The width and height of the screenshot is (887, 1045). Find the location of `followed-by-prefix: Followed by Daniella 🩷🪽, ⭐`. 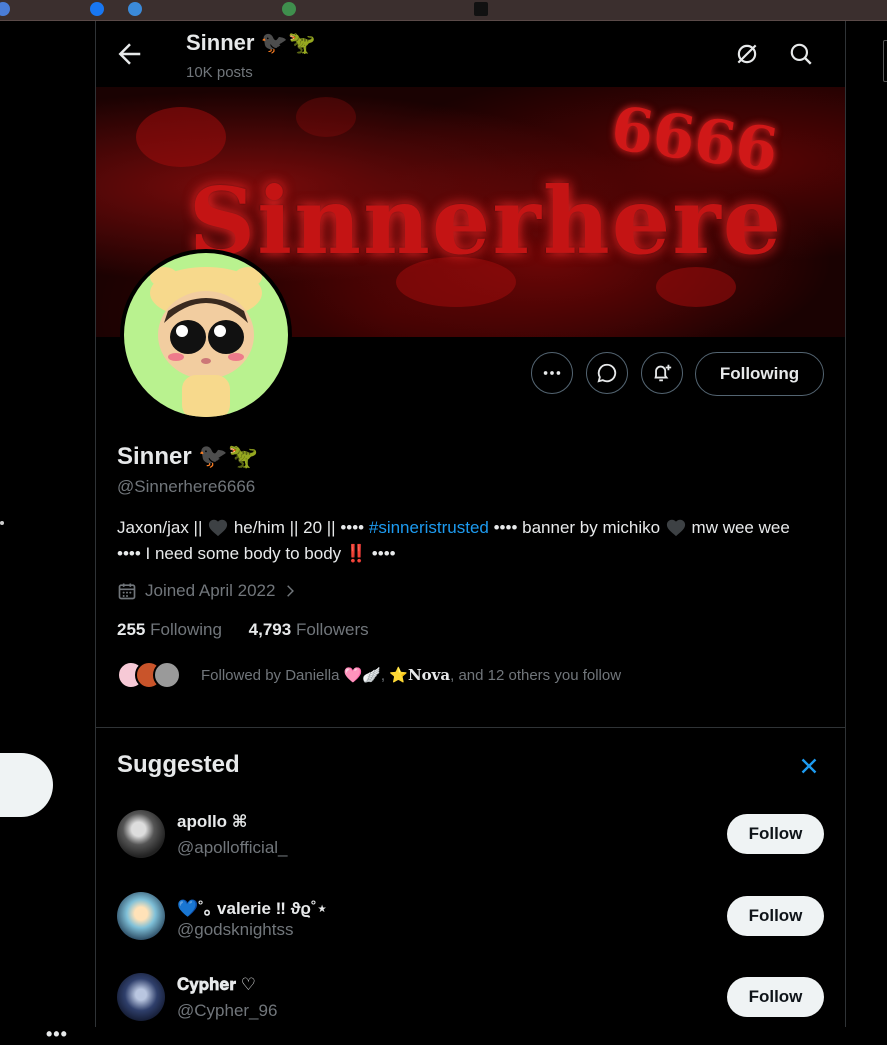

followed-by-prefix: Followed by Daniella 🩷🪽, ⭐ is located at coordinates (304, 675).